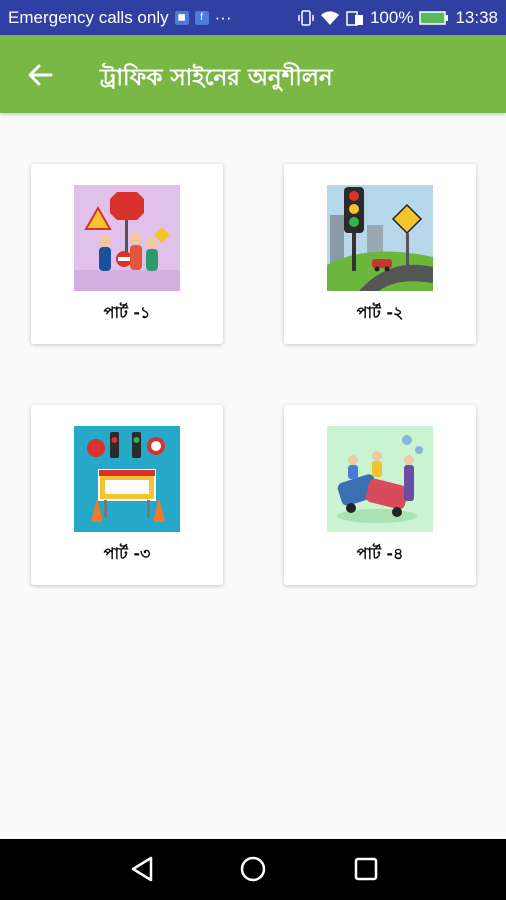  I want to click on arrow-back-icon, so click(40, 75).